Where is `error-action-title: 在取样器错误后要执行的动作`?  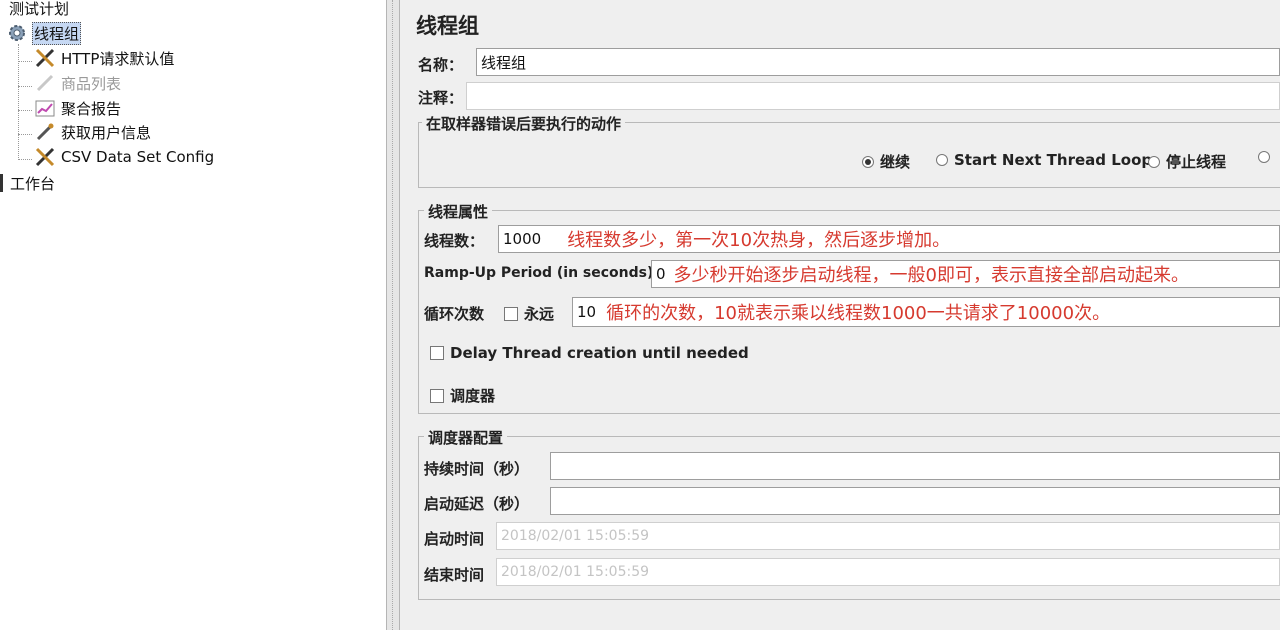 error-action-title: 在取样器错误后要执行的动作 is located at coordinates (524, 123).